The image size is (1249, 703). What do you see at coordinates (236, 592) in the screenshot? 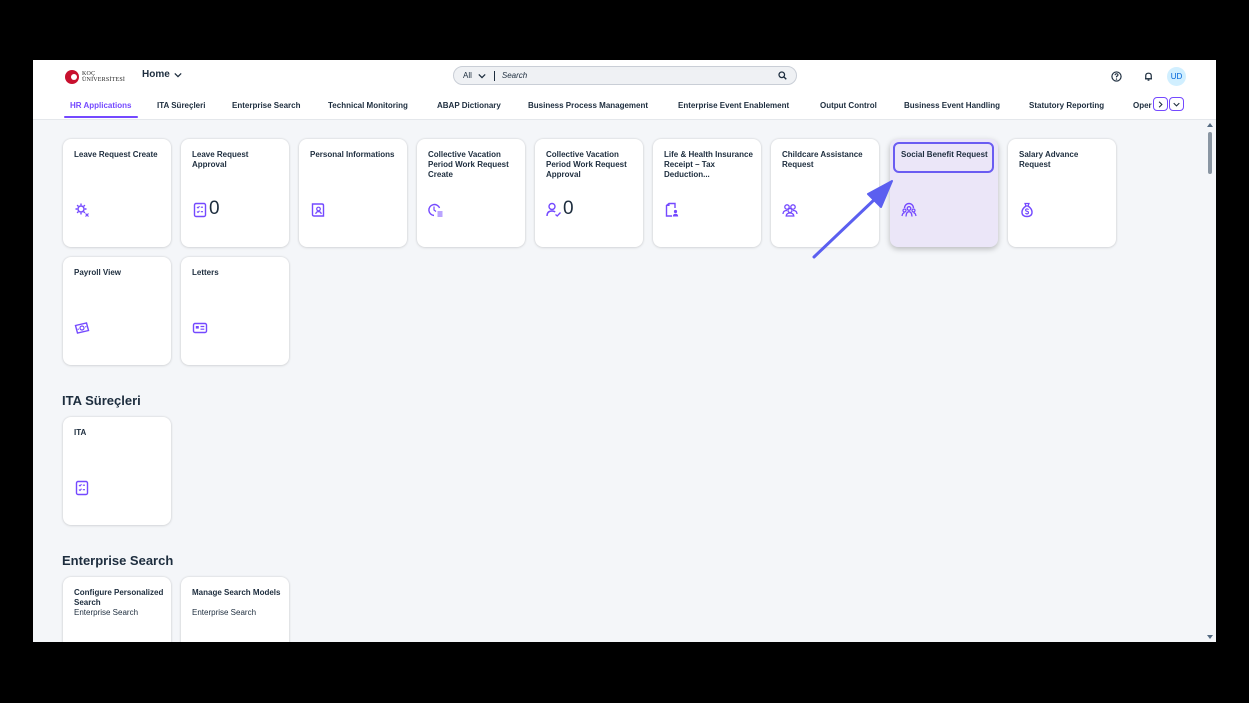
I see `tile-title: Manage Search Models` at bounding box center [236, 592].